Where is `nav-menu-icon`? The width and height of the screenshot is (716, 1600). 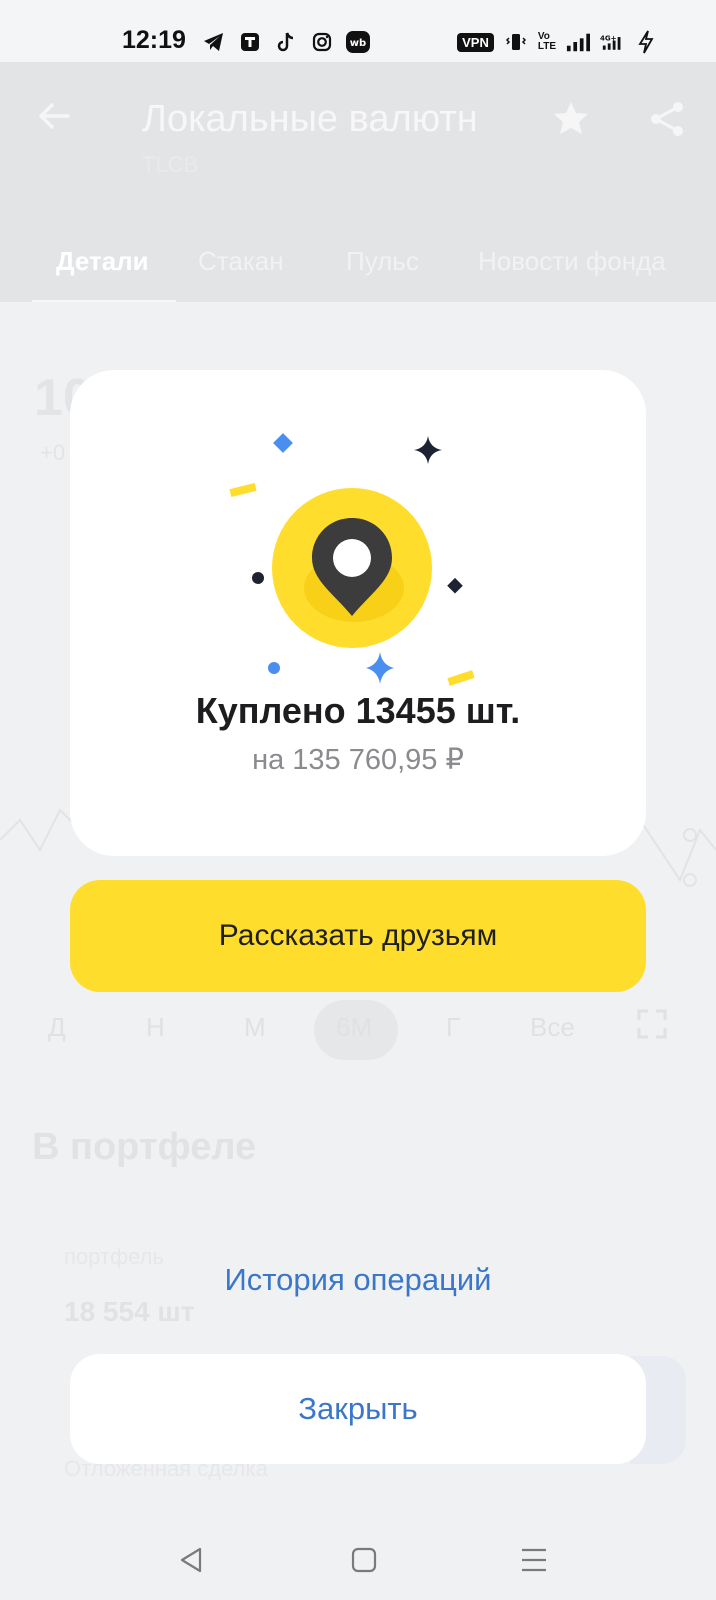 nav-menu-icon is located at coordinates (534, 1560).